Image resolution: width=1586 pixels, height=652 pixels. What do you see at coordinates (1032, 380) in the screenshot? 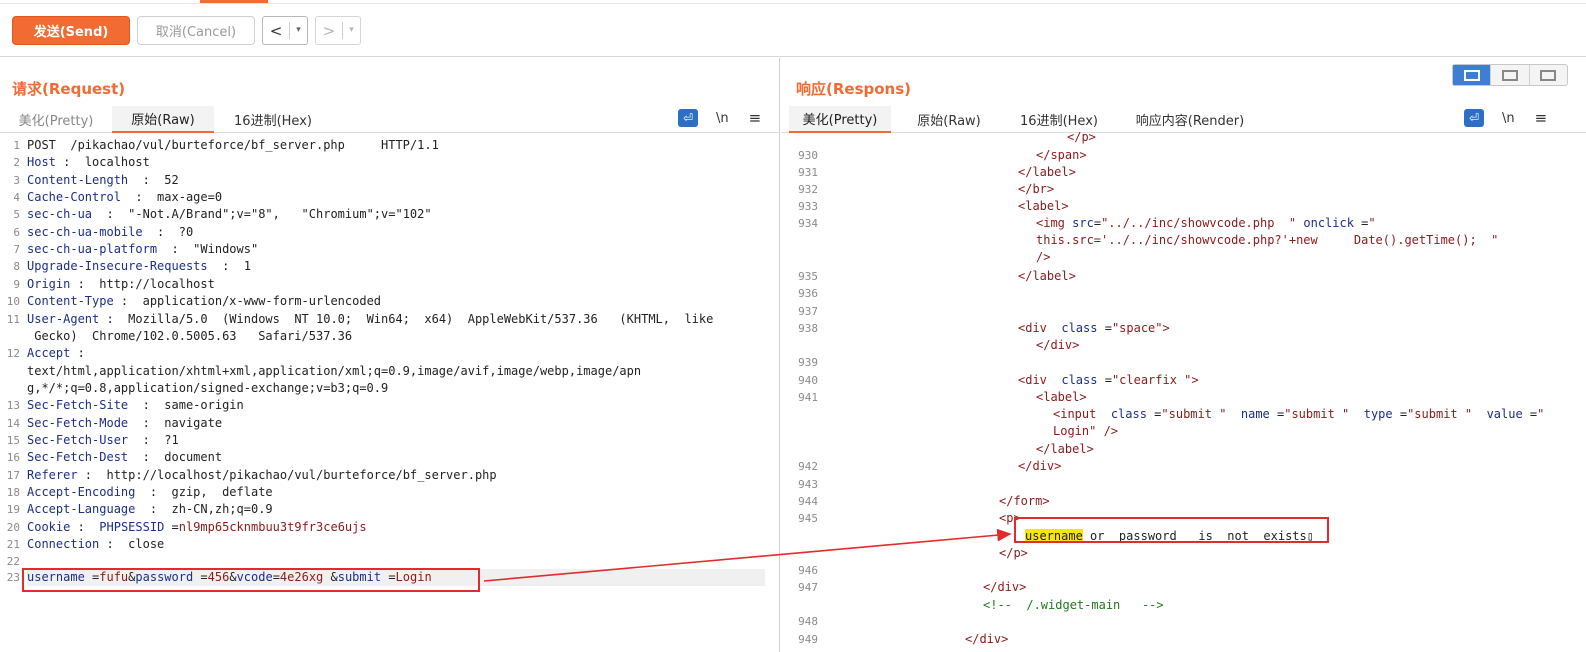
I see `html-tag: <div` at bounding box center [1032, 380].